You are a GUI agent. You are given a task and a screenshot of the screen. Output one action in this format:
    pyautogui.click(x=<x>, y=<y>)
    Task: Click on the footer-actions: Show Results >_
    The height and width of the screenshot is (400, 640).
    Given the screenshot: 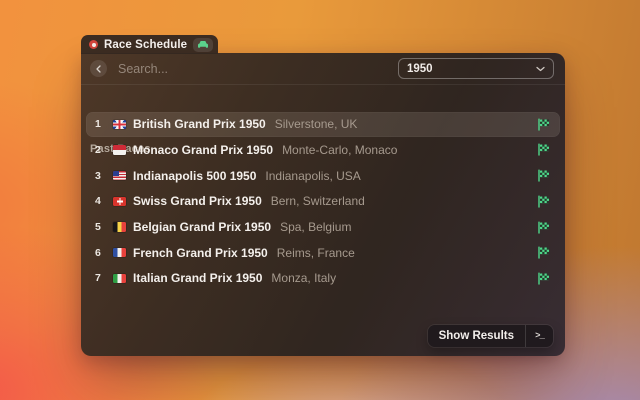 What is the action you would take?
    pyautogui.click(x=490, y=336)
    